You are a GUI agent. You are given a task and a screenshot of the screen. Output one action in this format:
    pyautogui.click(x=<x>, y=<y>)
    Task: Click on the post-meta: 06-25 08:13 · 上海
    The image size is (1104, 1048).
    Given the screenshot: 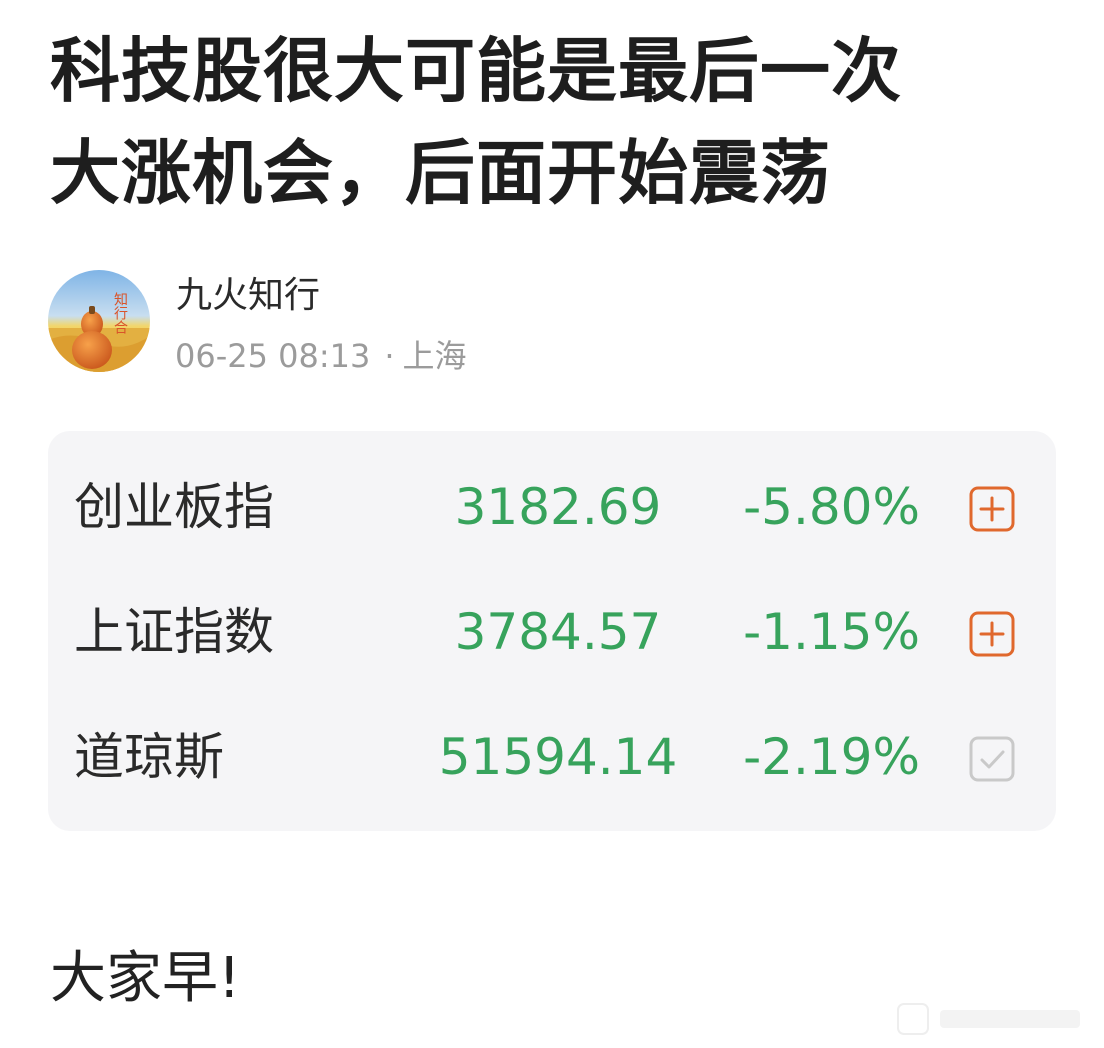 What is the action you would take?
    pyautogui.click(x=321, y=356)
    